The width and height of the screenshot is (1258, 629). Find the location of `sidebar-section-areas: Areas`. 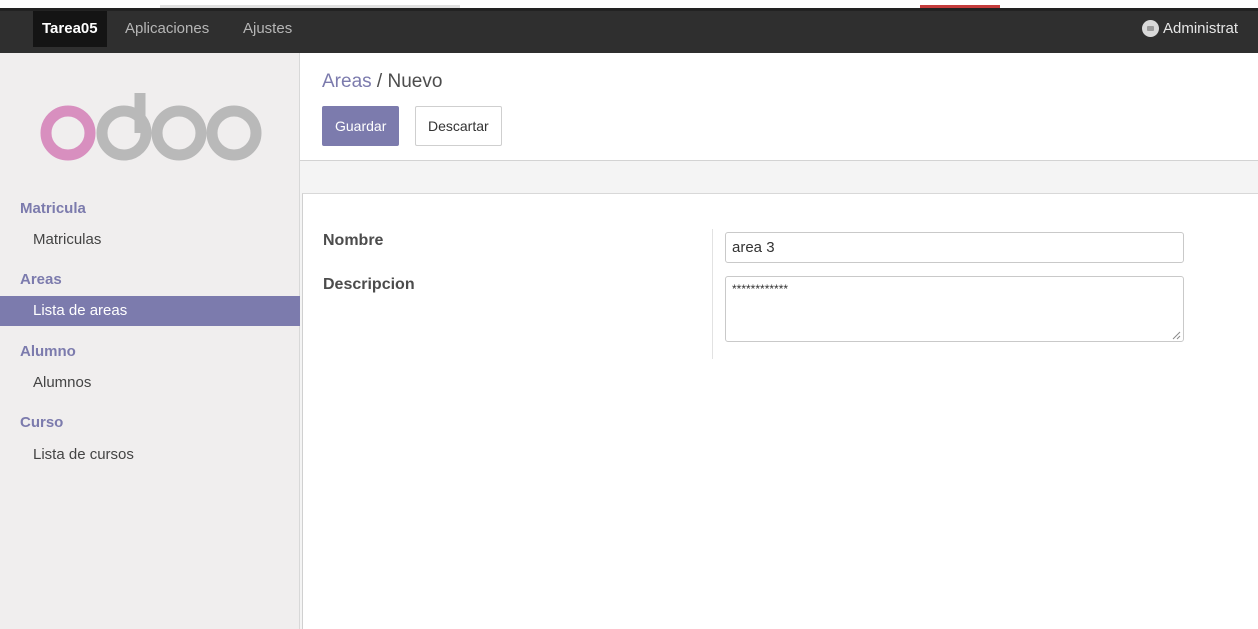

sidebar-section-areas: Areas is located at coordinates (41, 279).